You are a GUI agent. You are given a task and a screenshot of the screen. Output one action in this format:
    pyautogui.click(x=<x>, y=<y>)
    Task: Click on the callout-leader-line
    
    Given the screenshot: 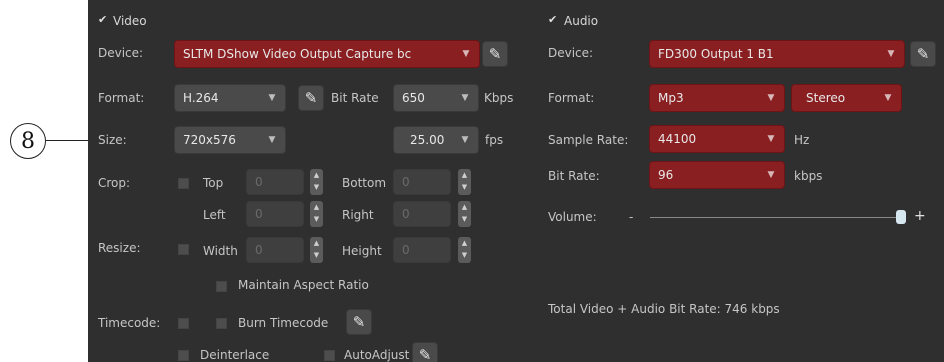 What is the action you would take?
    pyautogui.click(x=67, y=140)
    